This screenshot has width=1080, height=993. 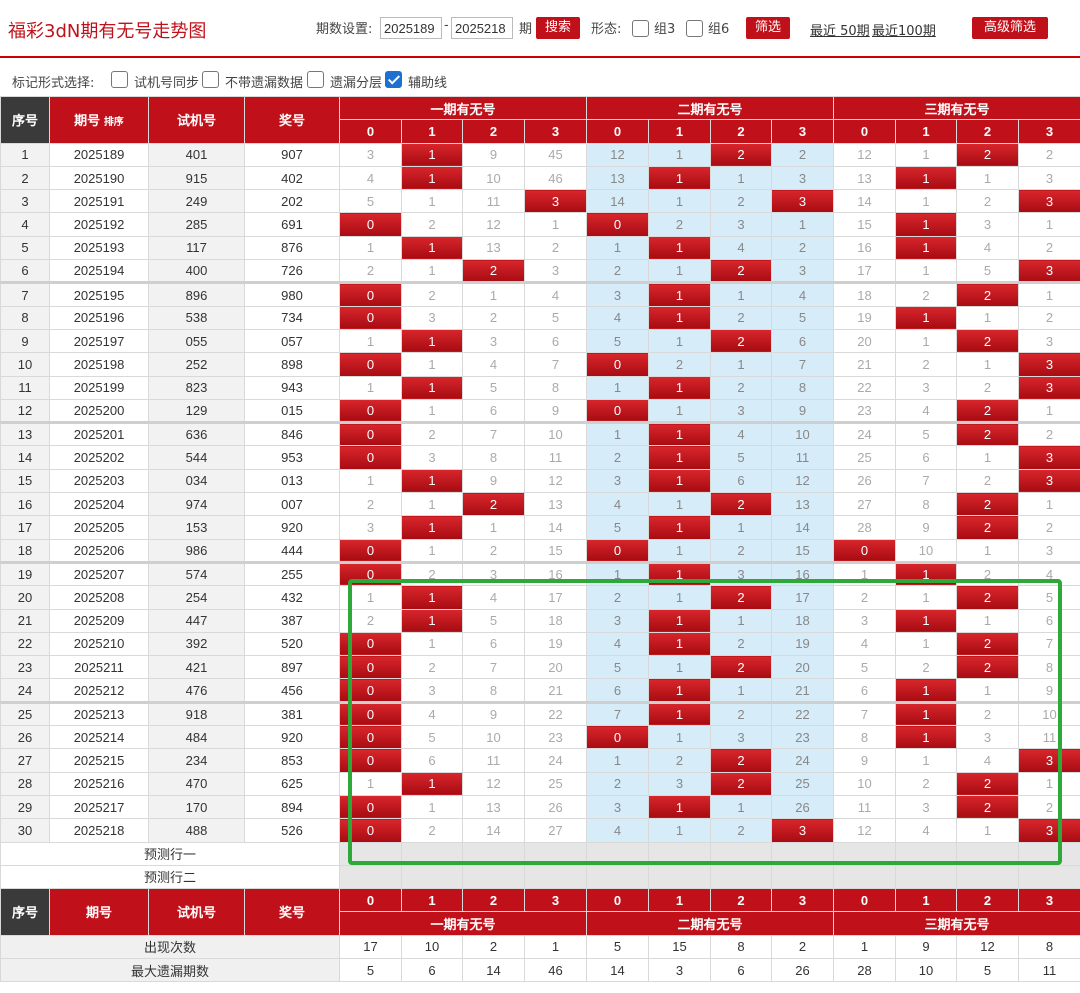 What do you see at coordinates (25, 597) in the screenshot?
I see `row-seq: 20` at bounding box center [25, 597].